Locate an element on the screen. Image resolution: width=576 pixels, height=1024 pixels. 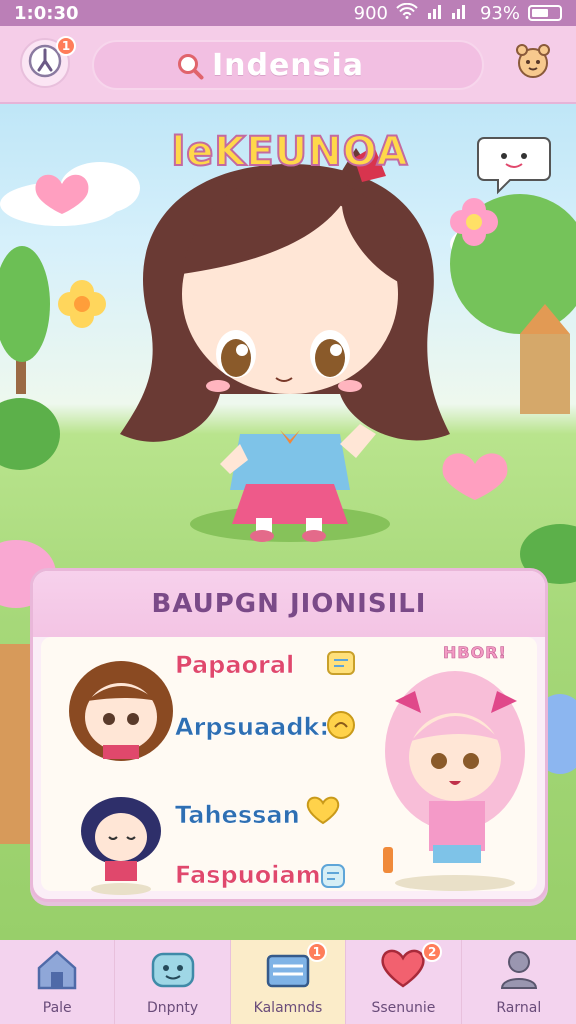
battery-percent: 93% is located at coordinates (499, 13).